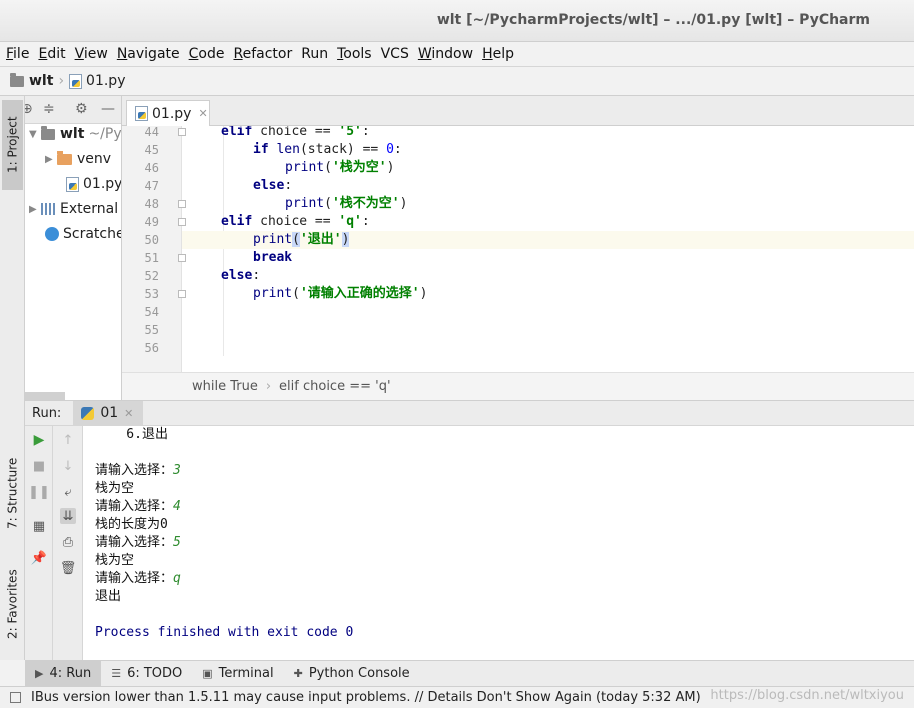 The image size is (914, 708). Describe the element at coordinates (78, 159) in the screenshot. I see `tree-item-venv: ▶ venv` at that location.